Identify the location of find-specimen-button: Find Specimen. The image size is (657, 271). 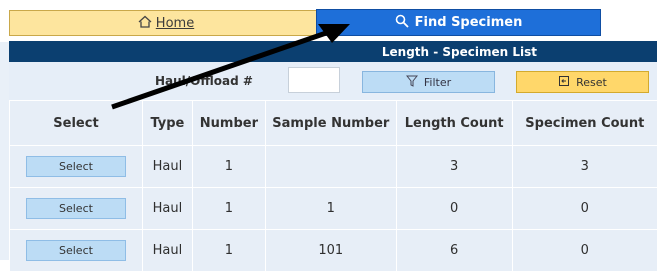
(458, 22).